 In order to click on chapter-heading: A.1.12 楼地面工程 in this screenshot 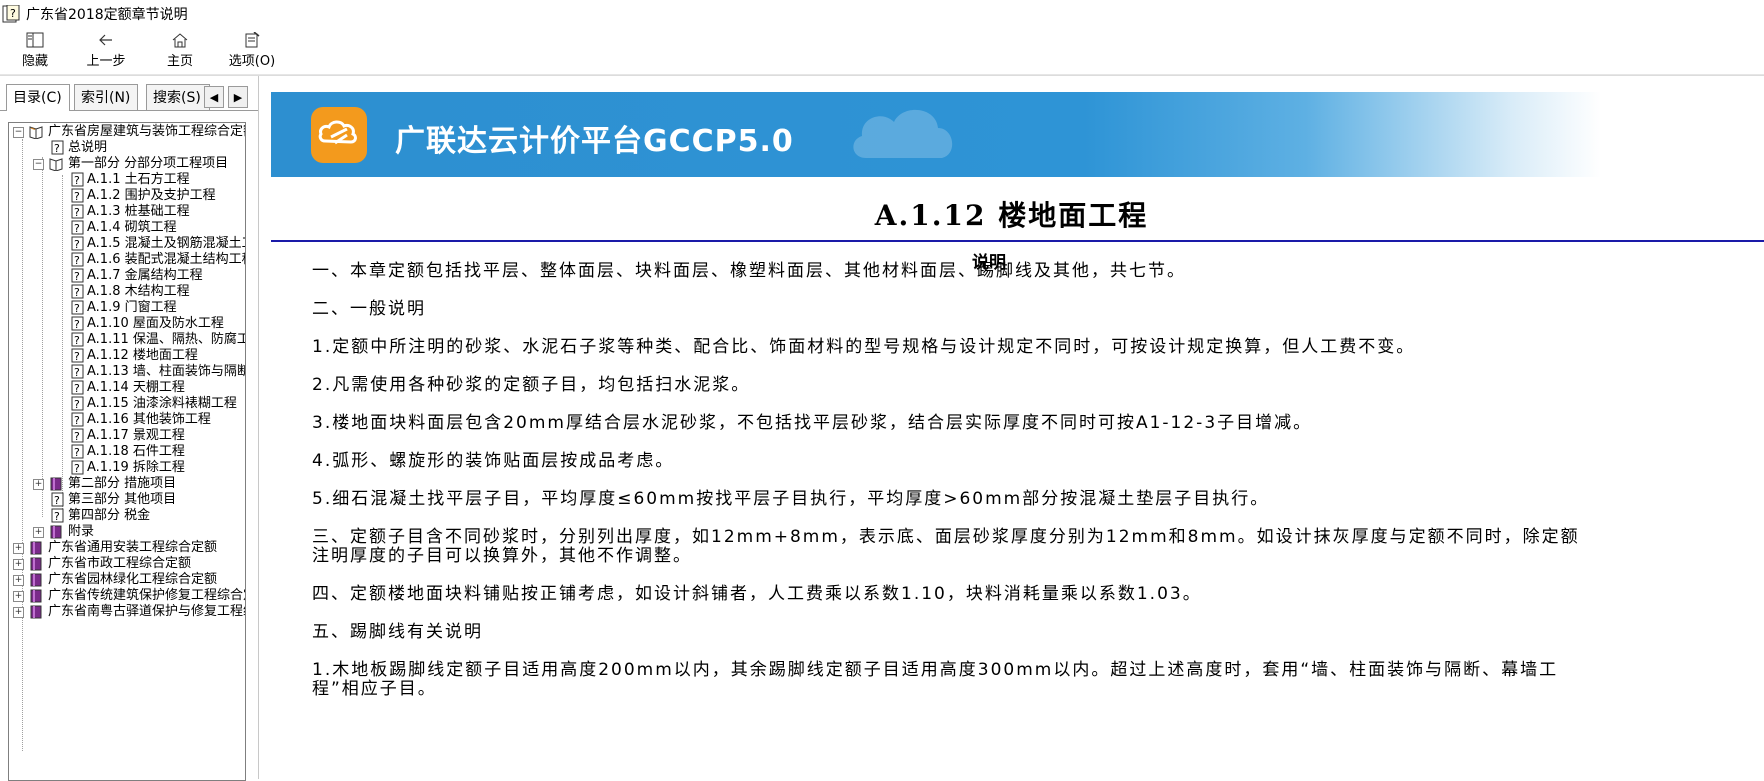, I will do `click(1011, 215)`.